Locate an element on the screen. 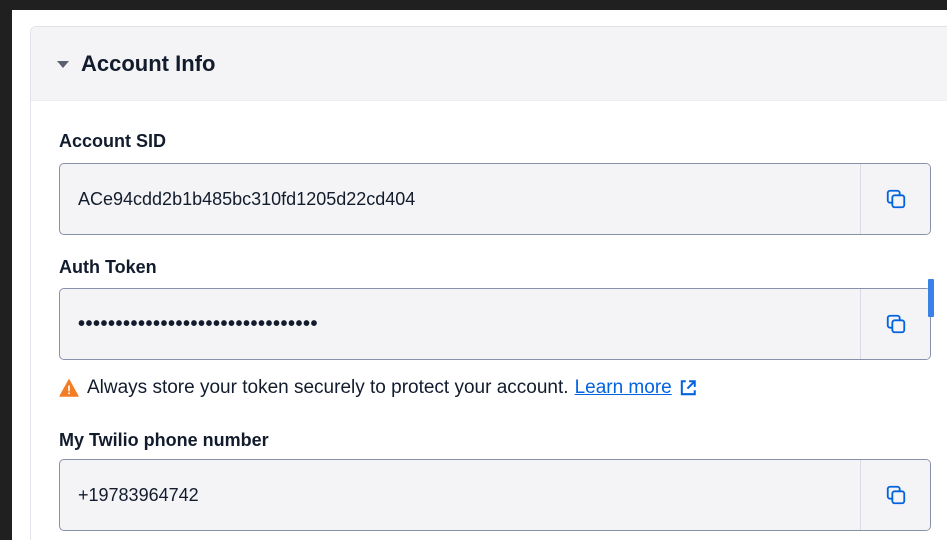 The width and height of the screenshot is (947, 540). phone-number-label: My Twilio phone number is located at coordinates (164, 440).